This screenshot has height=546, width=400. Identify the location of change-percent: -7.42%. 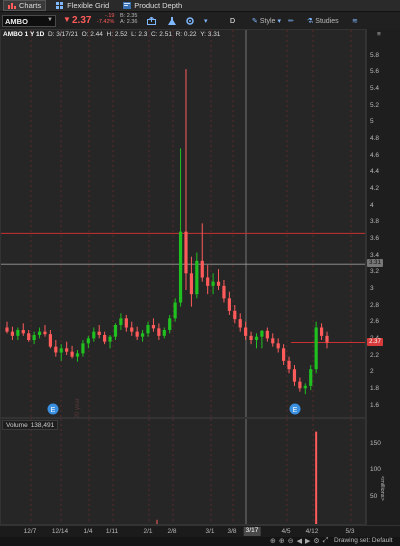
(106, 22).